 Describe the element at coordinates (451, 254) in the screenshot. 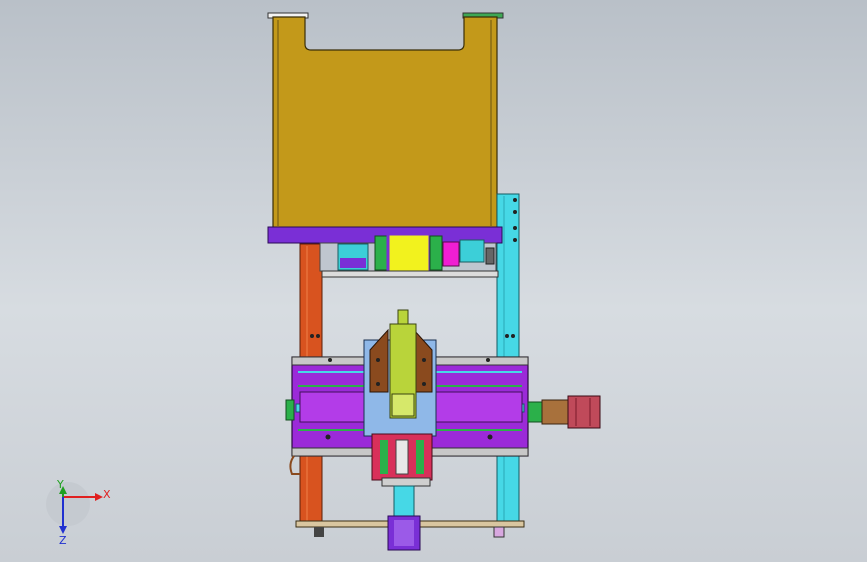

I see `pink-block` at that location.